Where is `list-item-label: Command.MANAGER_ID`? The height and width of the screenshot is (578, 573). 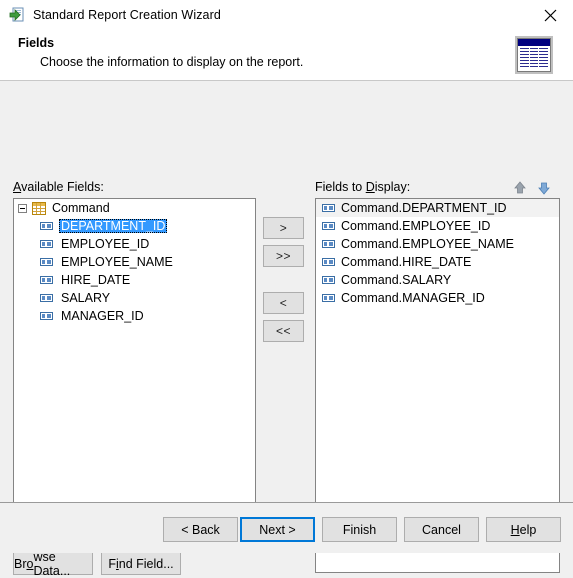
list-item-label: Command.MANAGER_ID is located at coordinates (413, 298).